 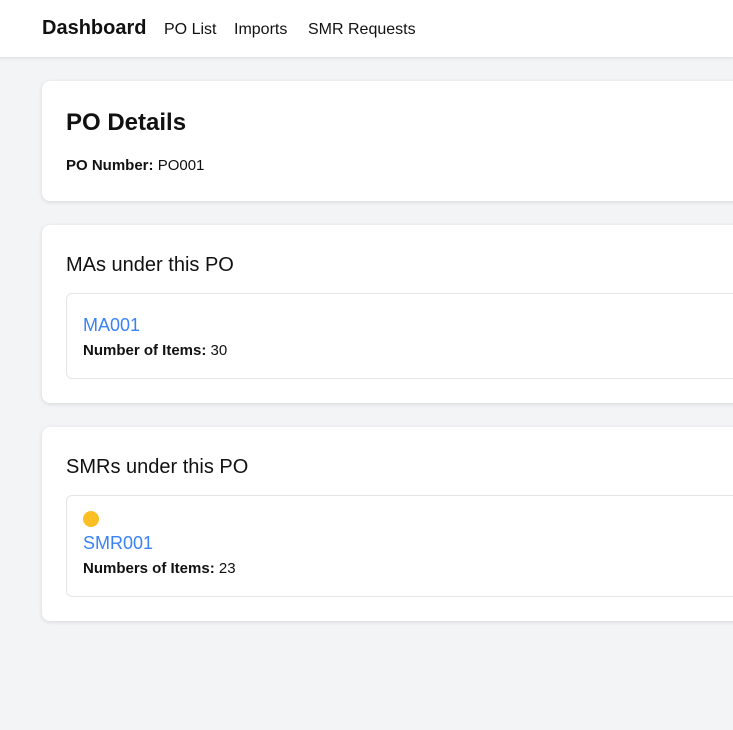 I want to click on po-number-value: PO001, so click(x=181, y=165).